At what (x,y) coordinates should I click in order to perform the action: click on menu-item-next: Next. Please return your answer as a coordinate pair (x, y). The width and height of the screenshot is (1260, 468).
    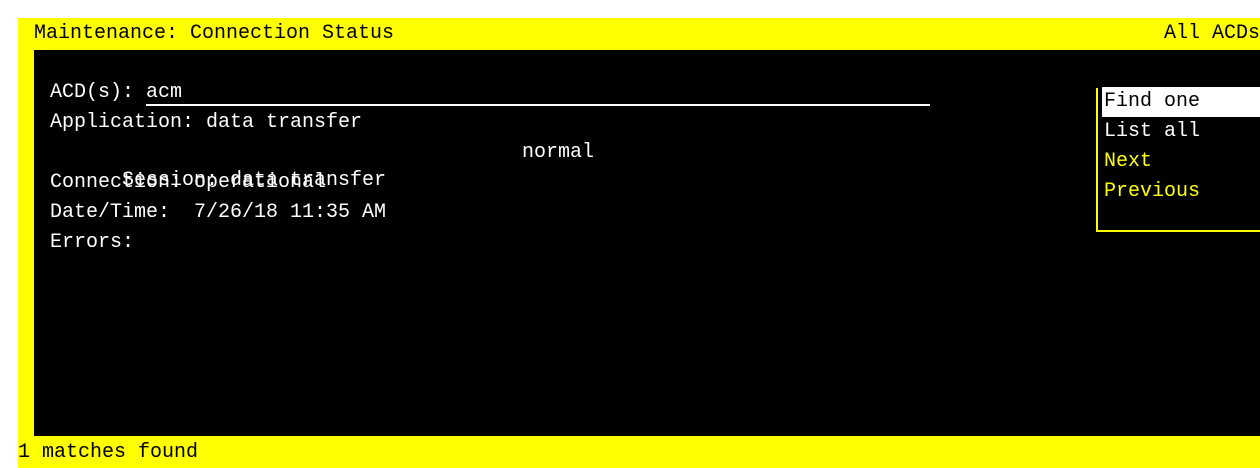
    Looking at the image, I should click on (1182, 162).